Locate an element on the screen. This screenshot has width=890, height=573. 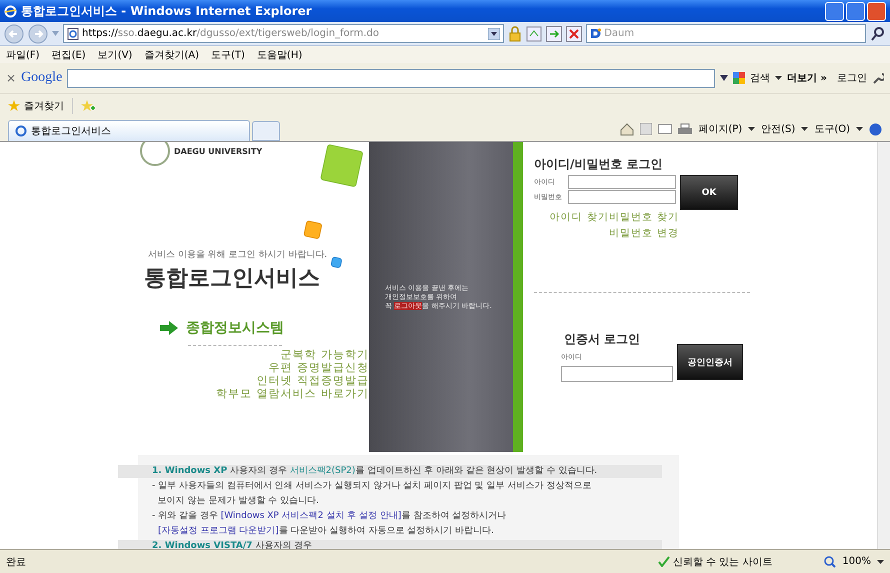
menu-item: 도구(T) is located at coordinates (228, 55).